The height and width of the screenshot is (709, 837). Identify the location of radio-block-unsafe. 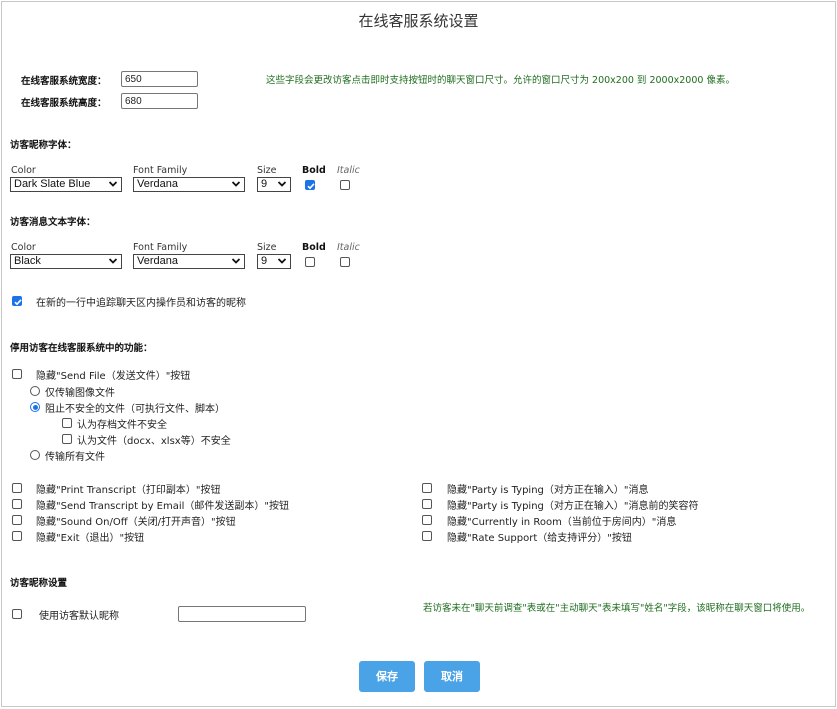
(35, 407).